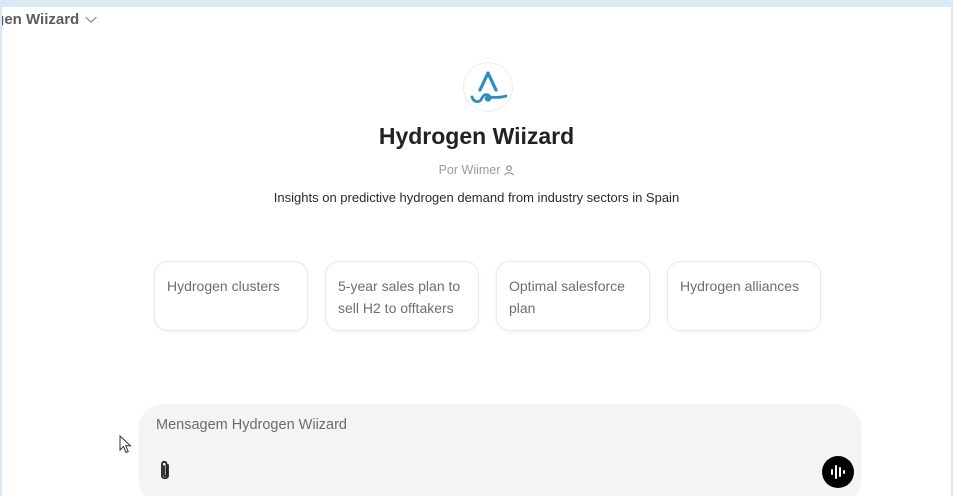 The width and height of the screenshot is (953, 496). Describe the element at coordinates (476, 425) in the screenshot. I see `message-input` at that location.